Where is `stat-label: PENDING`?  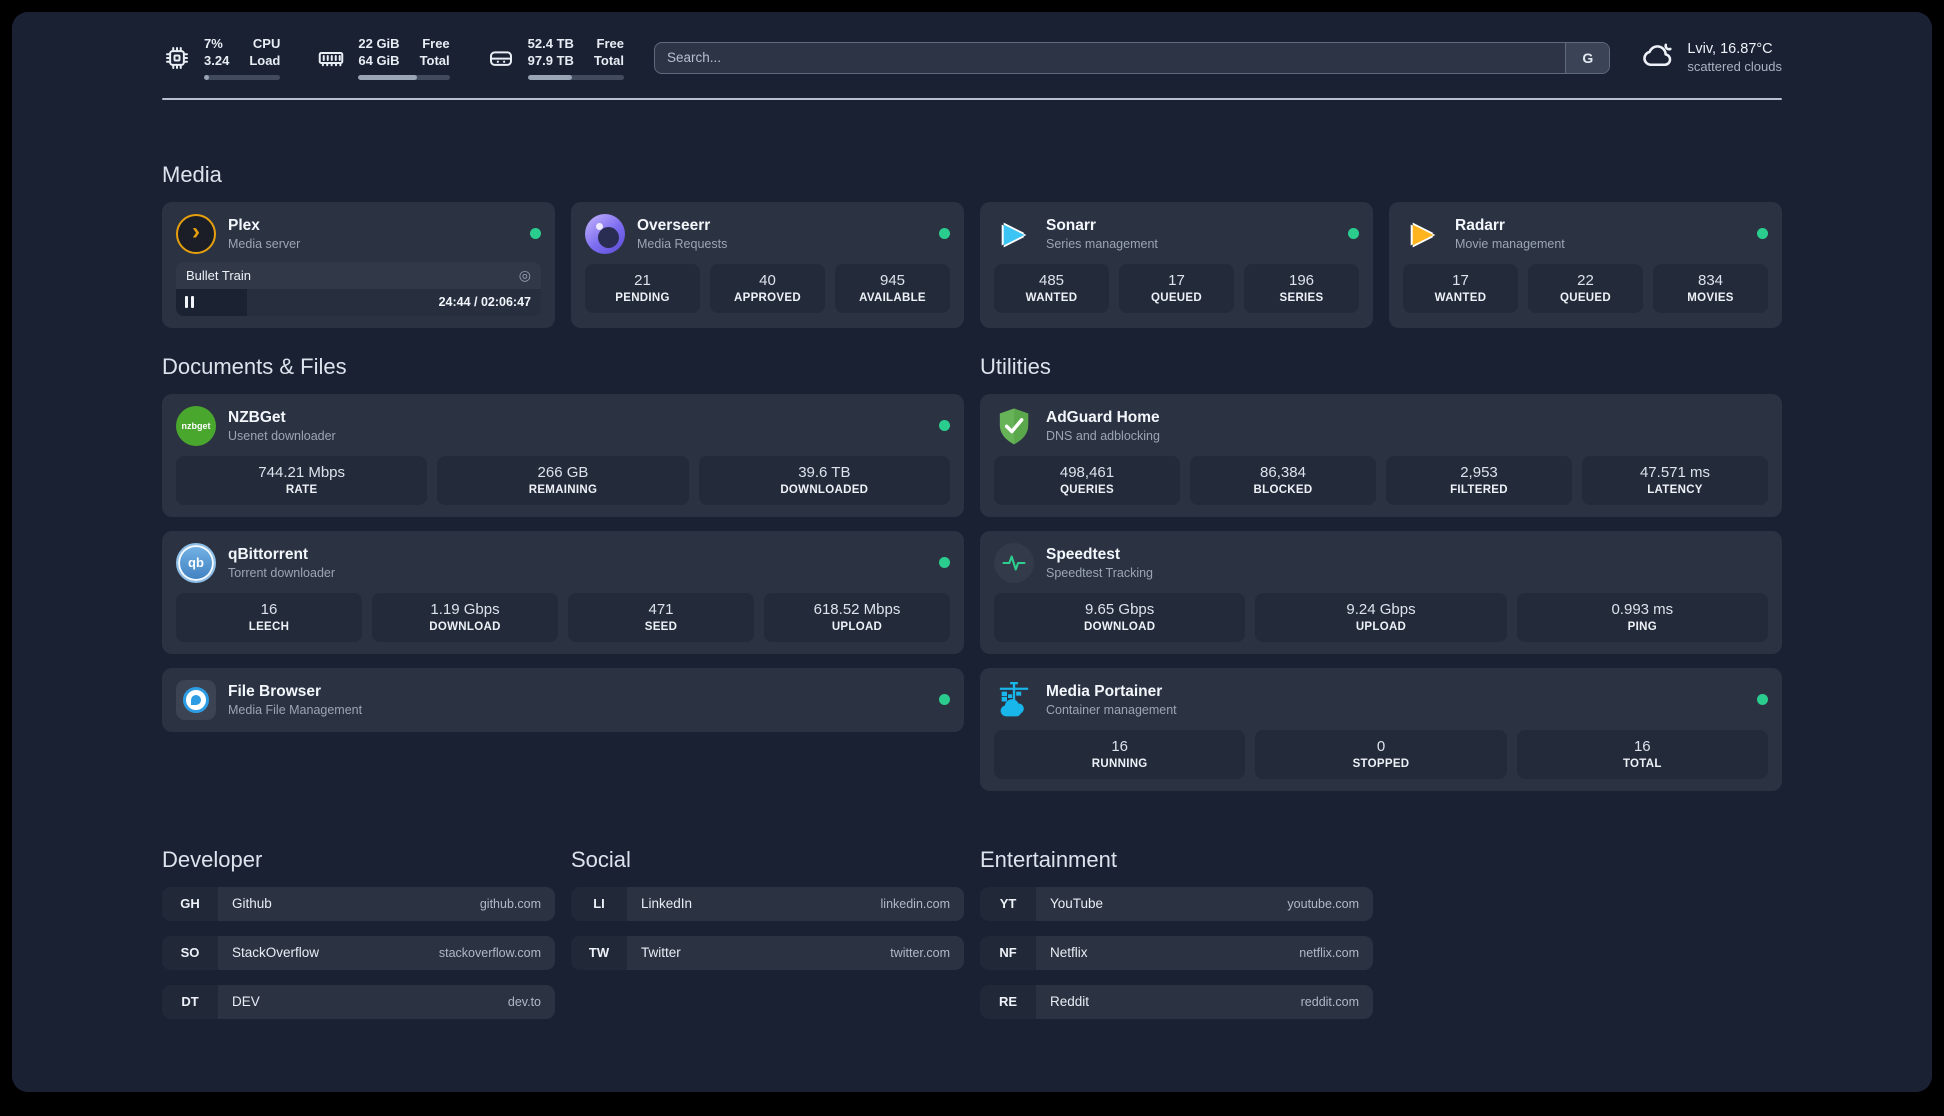
stat-label: PENDING is located at coordinates (642, 297).